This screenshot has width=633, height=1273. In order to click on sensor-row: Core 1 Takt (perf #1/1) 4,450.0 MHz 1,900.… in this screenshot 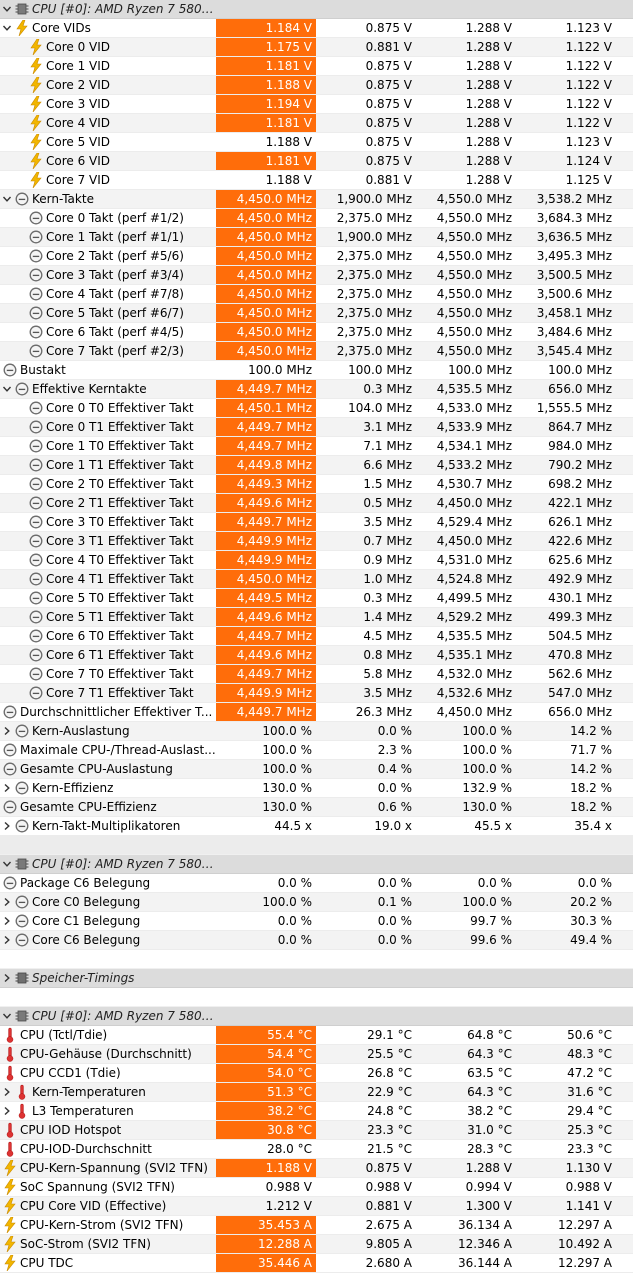, I will do `click(316, 237)`.